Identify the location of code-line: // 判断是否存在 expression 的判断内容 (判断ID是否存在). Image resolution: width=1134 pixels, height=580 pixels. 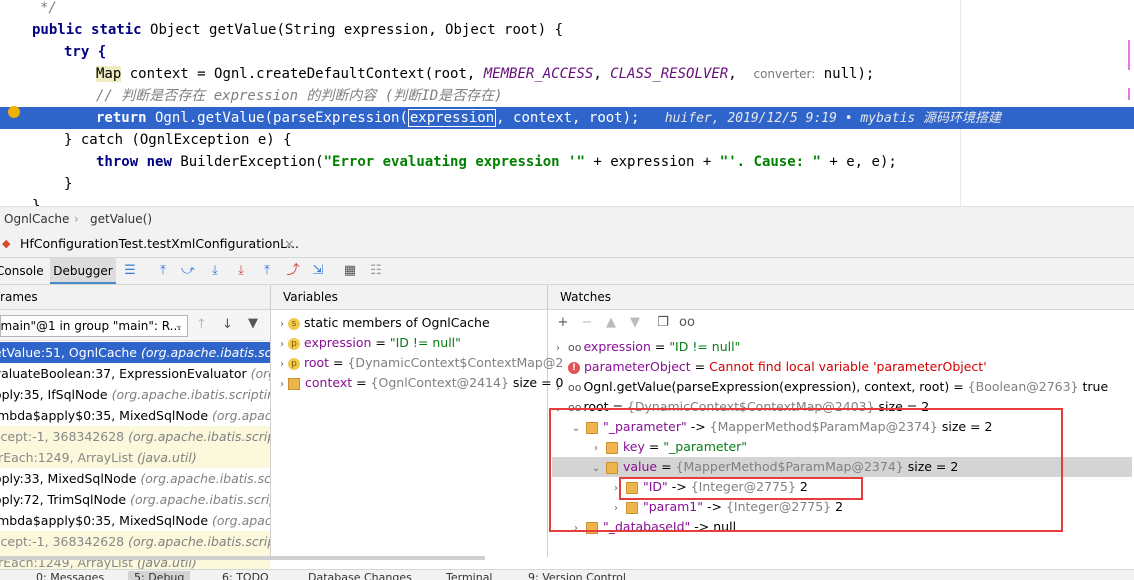
(299, 96).